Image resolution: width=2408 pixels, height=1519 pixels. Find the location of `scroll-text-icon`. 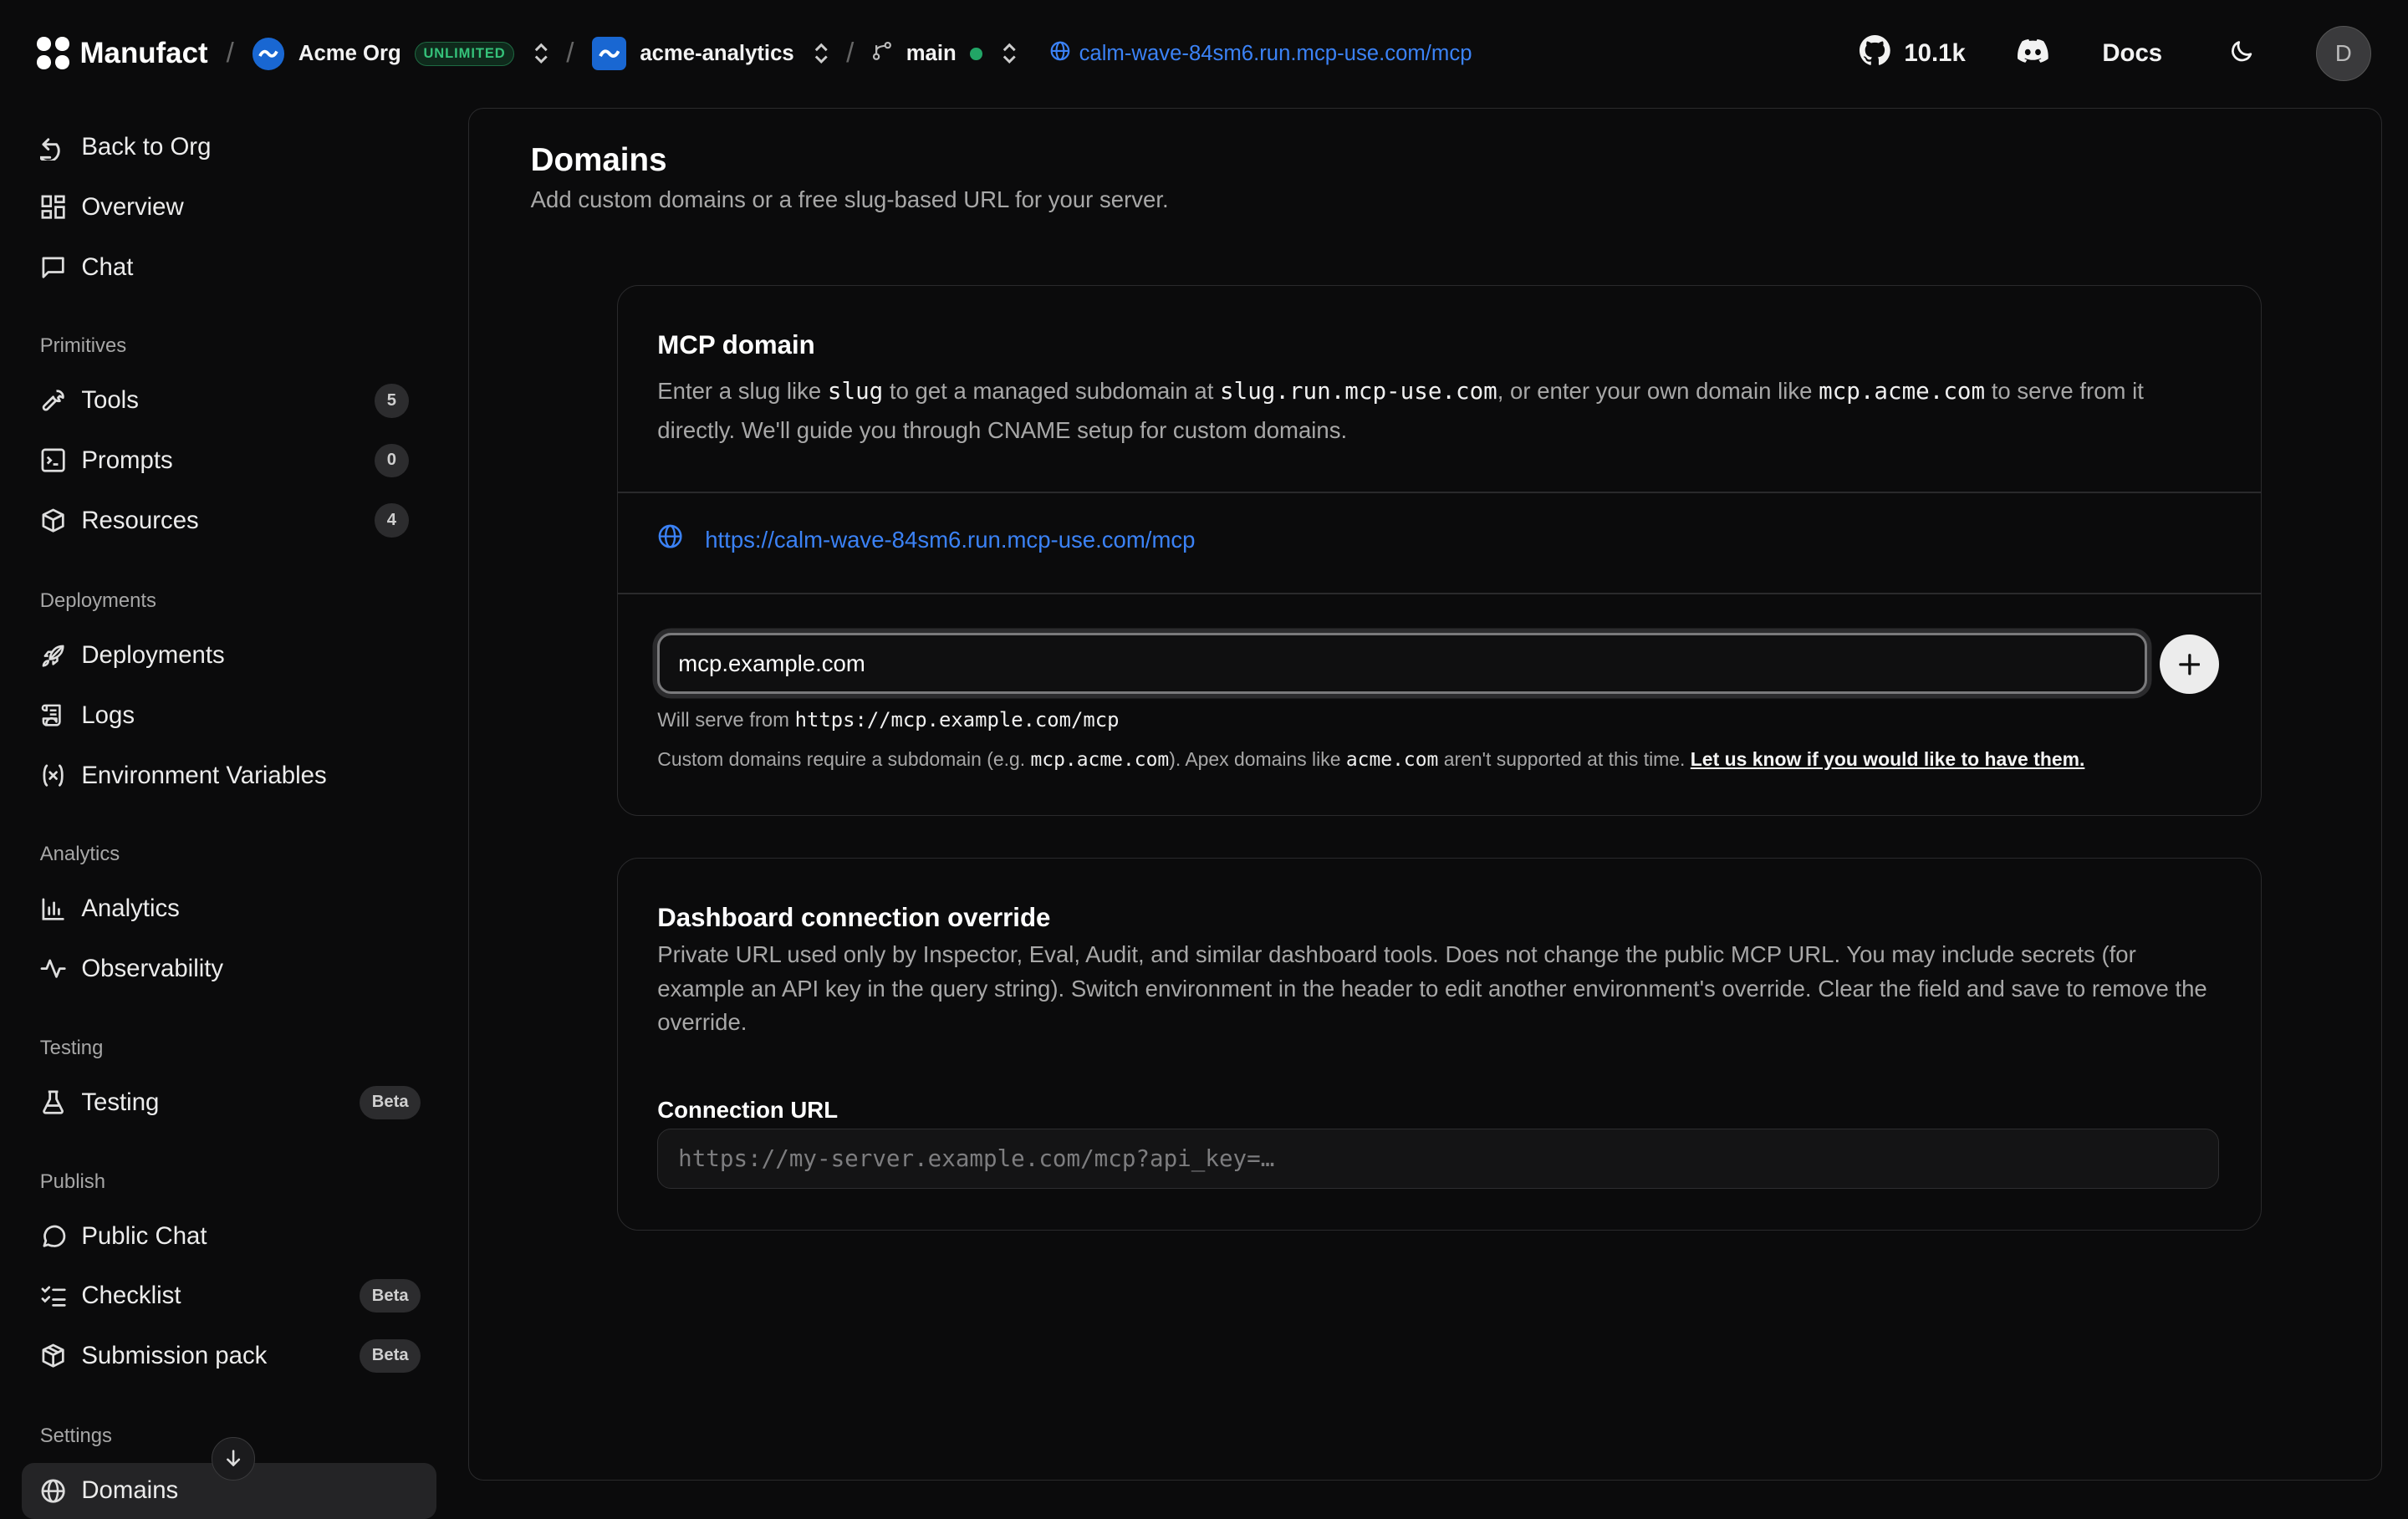

scroll-text-icon is located at coordinates (53, 715).